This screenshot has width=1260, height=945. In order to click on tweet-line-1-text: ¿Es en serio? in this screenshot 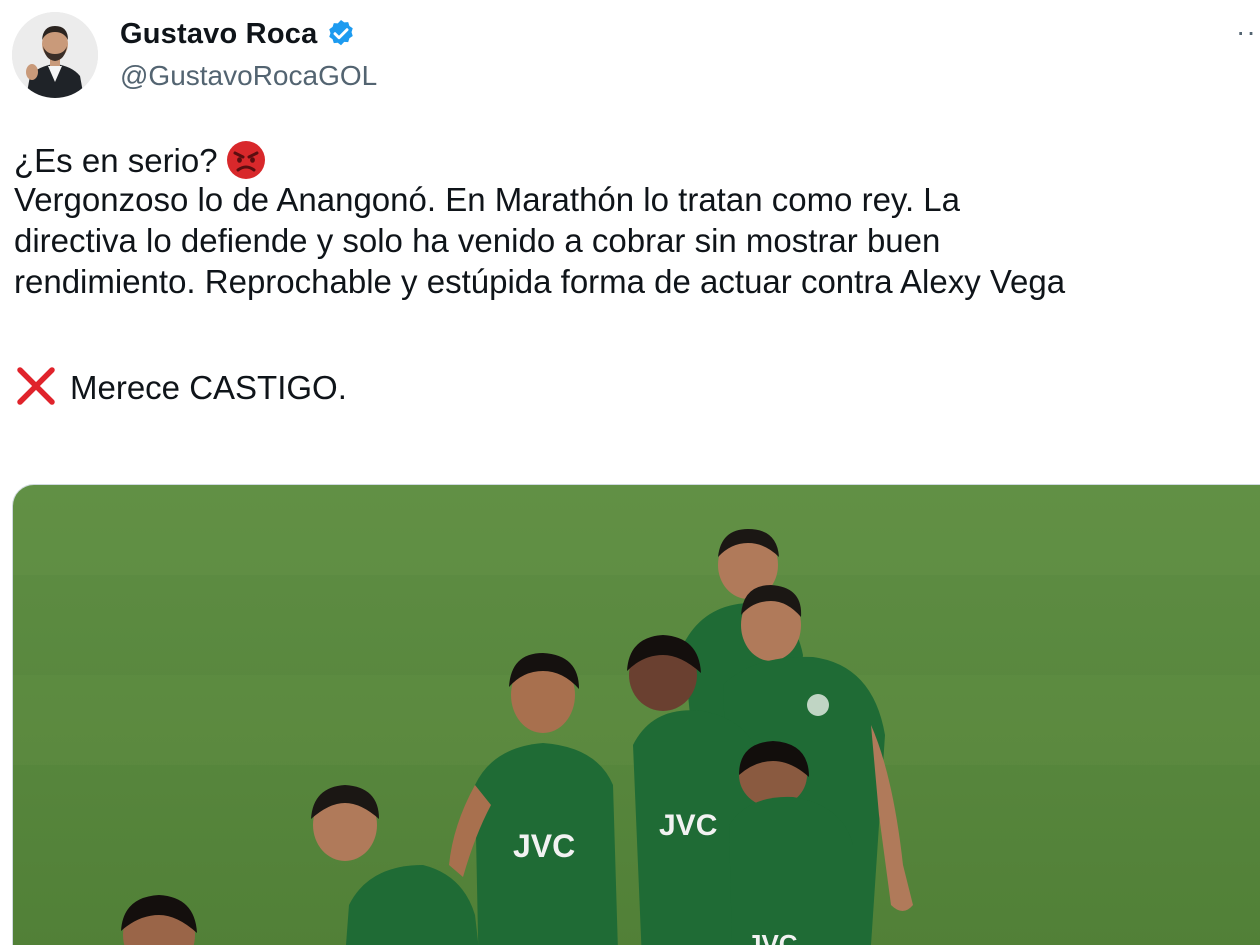, I will do `click(116, 160)`.